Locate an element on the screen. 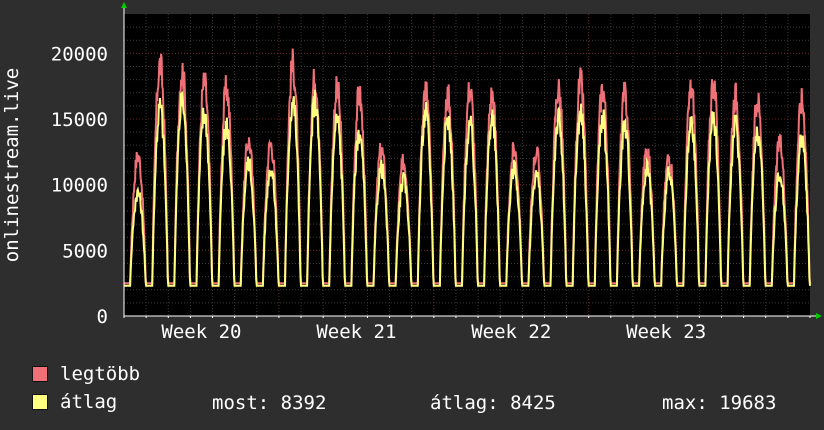  legend-label-max: legtöbb is located at coordinates (100, 374).